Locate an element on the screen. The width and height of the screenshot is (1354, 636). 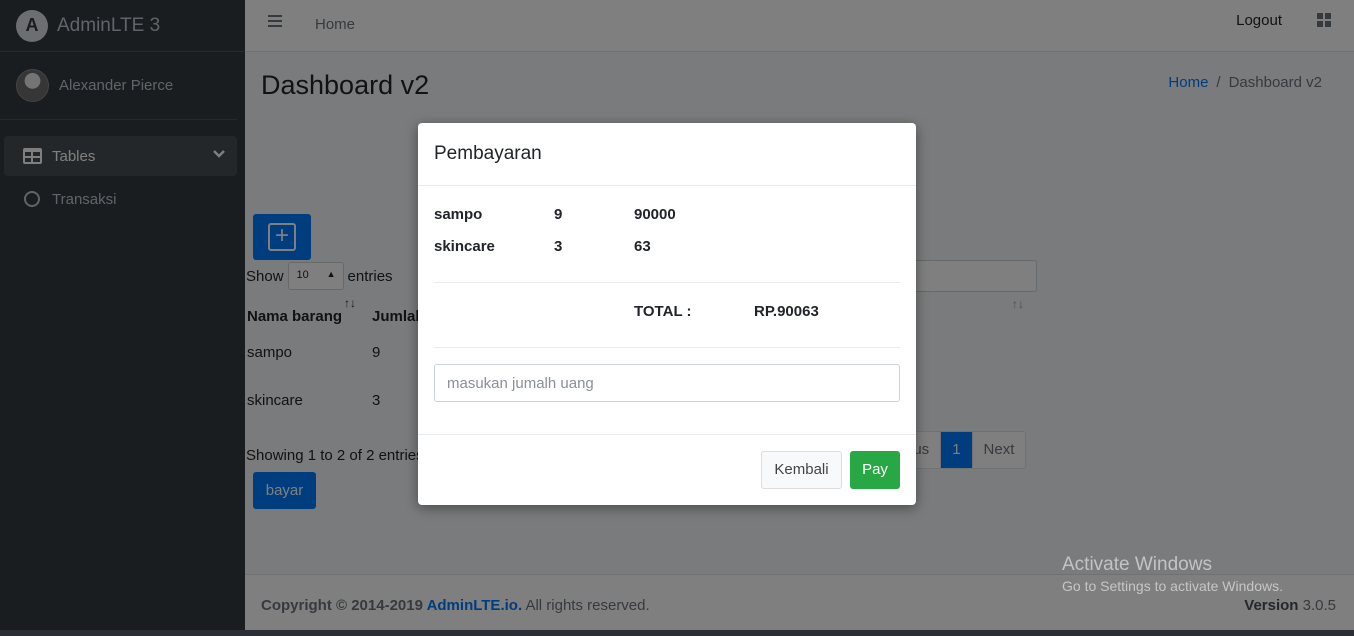
modal-item-name: sampo is located at coordinates (458, 214).